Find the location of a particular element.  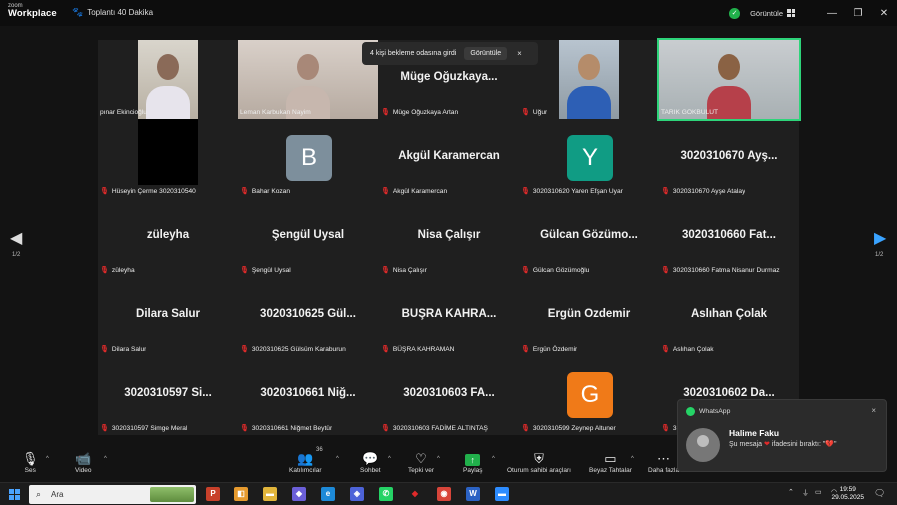

windows-start-icon is located at coordinates (14, 494).